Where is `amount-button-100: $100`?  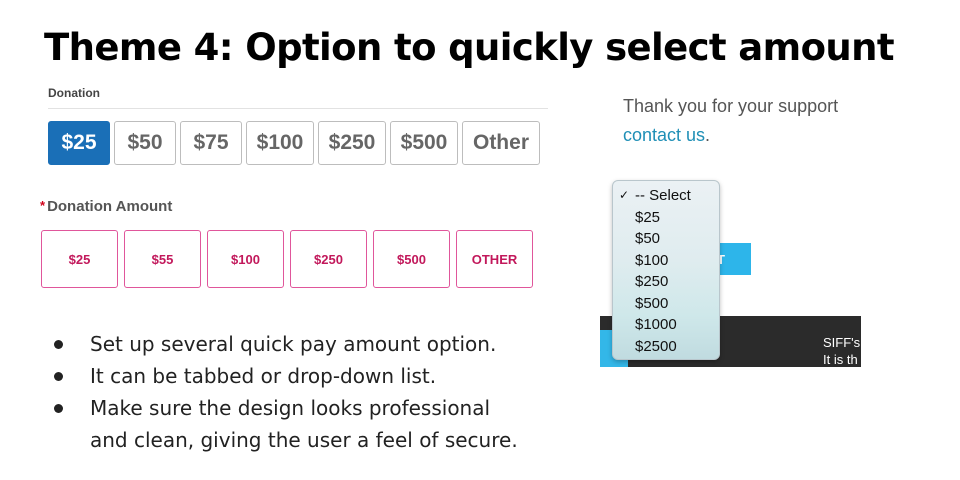 amount-button-100: $100 is located at coordinates (280, 143).